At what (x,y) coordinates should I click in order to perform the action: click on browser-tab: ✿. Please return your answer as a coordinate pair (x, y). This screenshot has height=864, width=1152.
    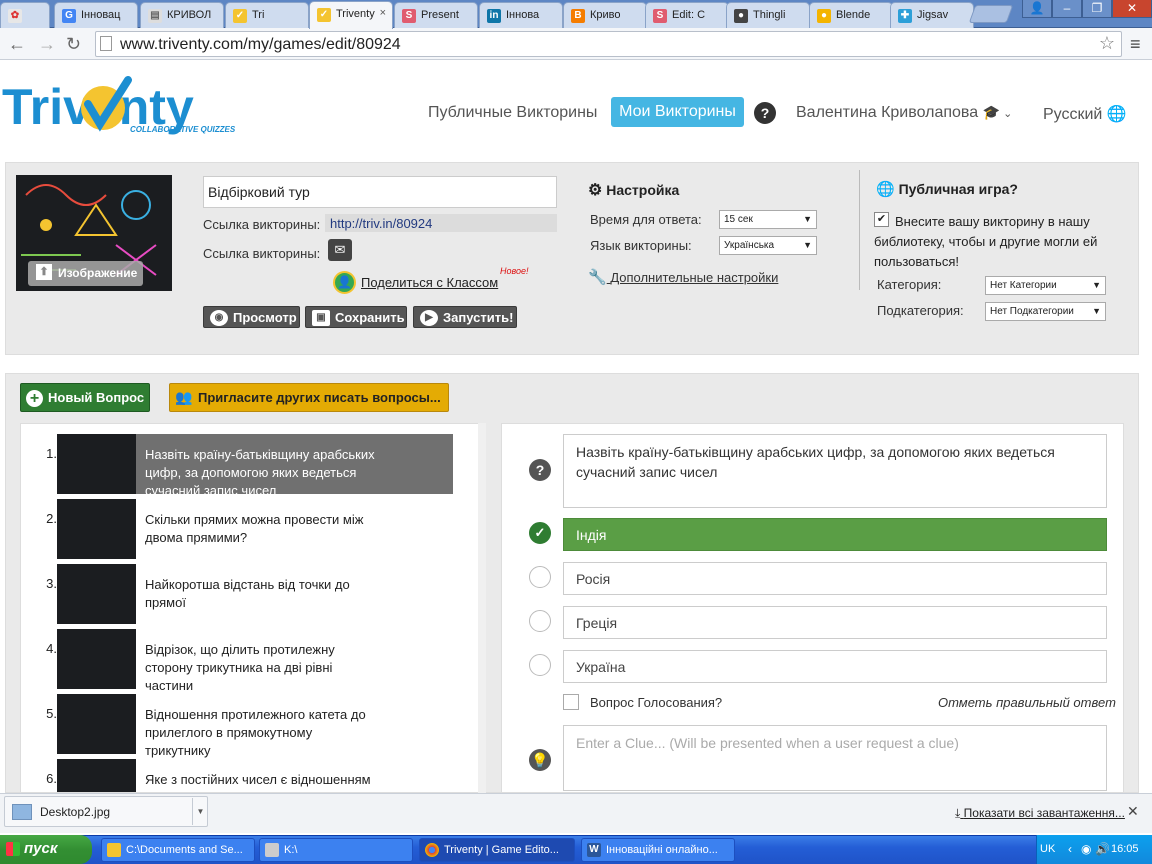
    Looking at the image, I should click on (25, 15).